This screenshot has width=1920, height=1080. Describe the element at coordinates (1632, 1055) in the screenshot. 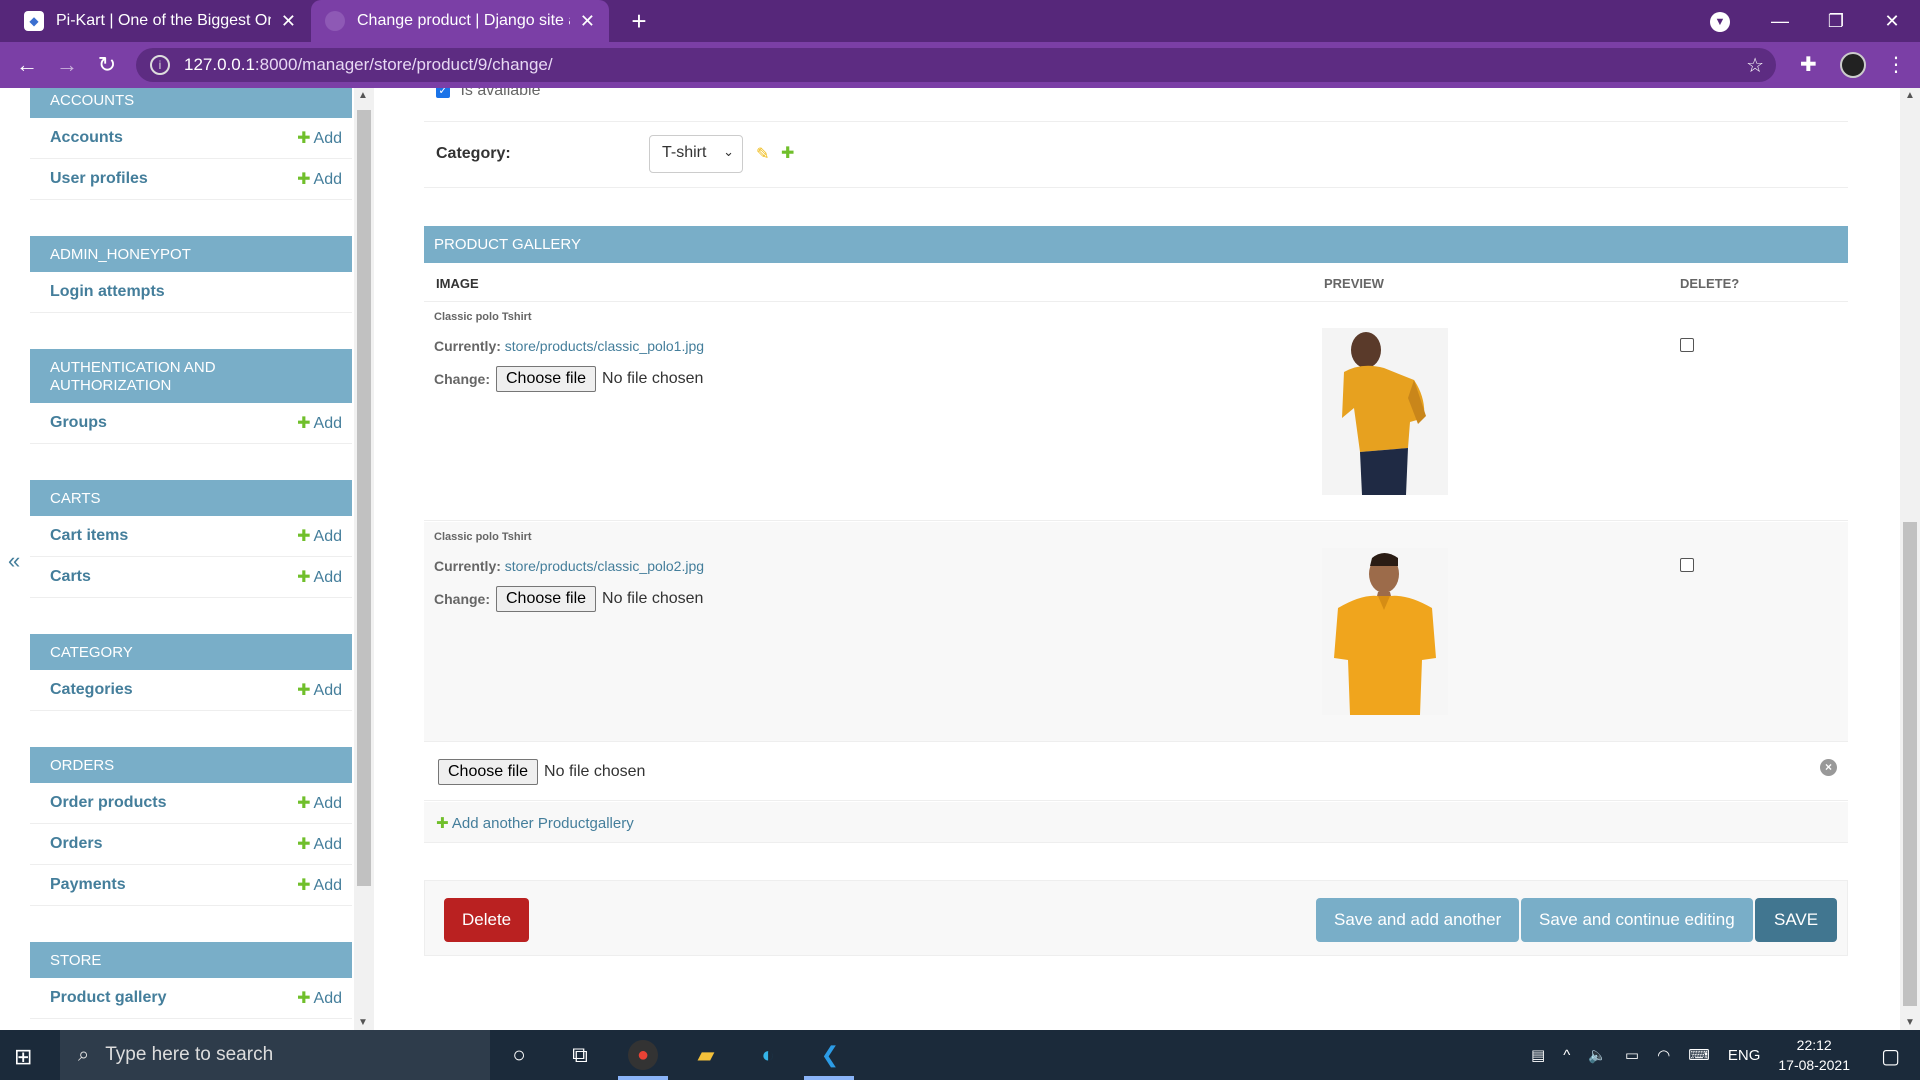

I see `battery-icon: ▭` at that location.